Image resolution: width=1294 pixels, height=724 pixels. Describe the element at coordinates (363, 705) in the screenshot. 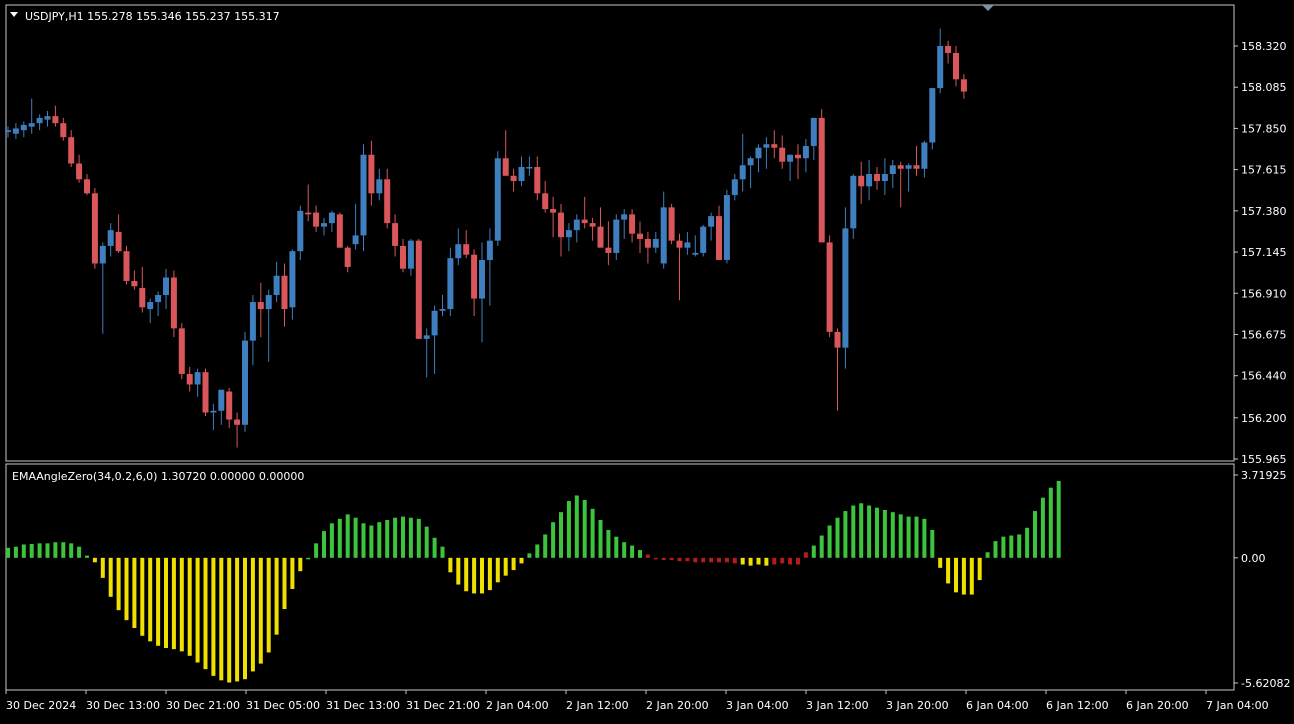

I see `time-tick-label: 31 Dec 13:00` at that location.